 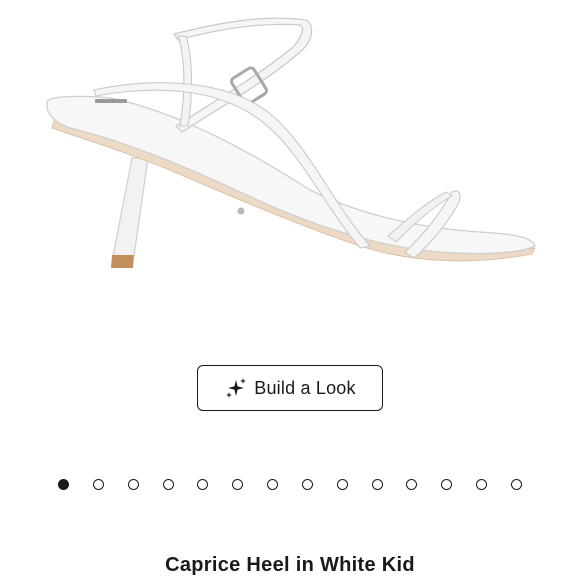 What do you see at coordinates (236, 388) in the screenshot?
I see `sparkle-icon` at bounding box center [236, 388].